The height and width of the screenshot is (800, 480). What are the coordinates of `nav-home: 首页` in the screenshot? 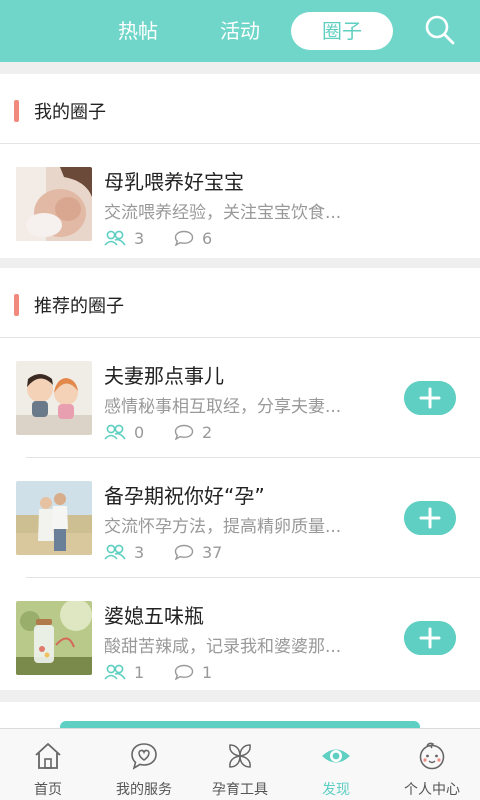 It's located at (48, 764).